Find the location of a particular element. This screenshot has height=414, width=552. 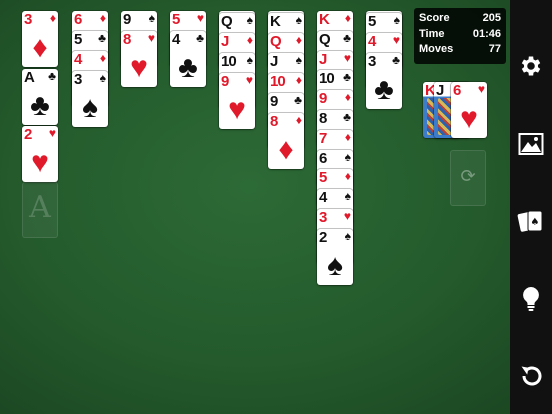

playing-card: A ♣ ♣ is located at coordinates (40, 97).